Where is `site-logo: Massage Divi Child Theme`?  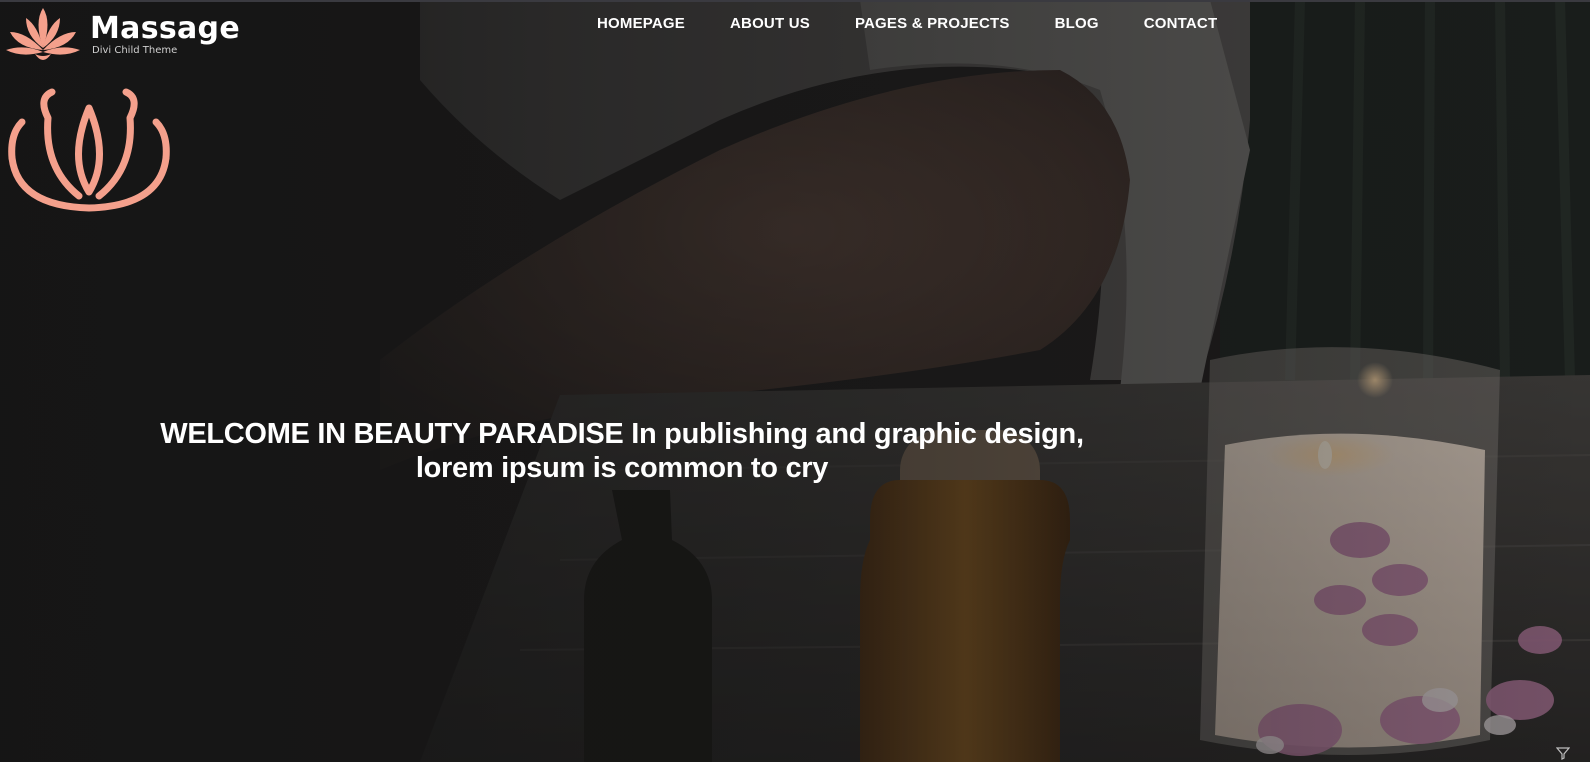 site-logo: Massage Divi Child Theme is located at coordinates (122, 35).